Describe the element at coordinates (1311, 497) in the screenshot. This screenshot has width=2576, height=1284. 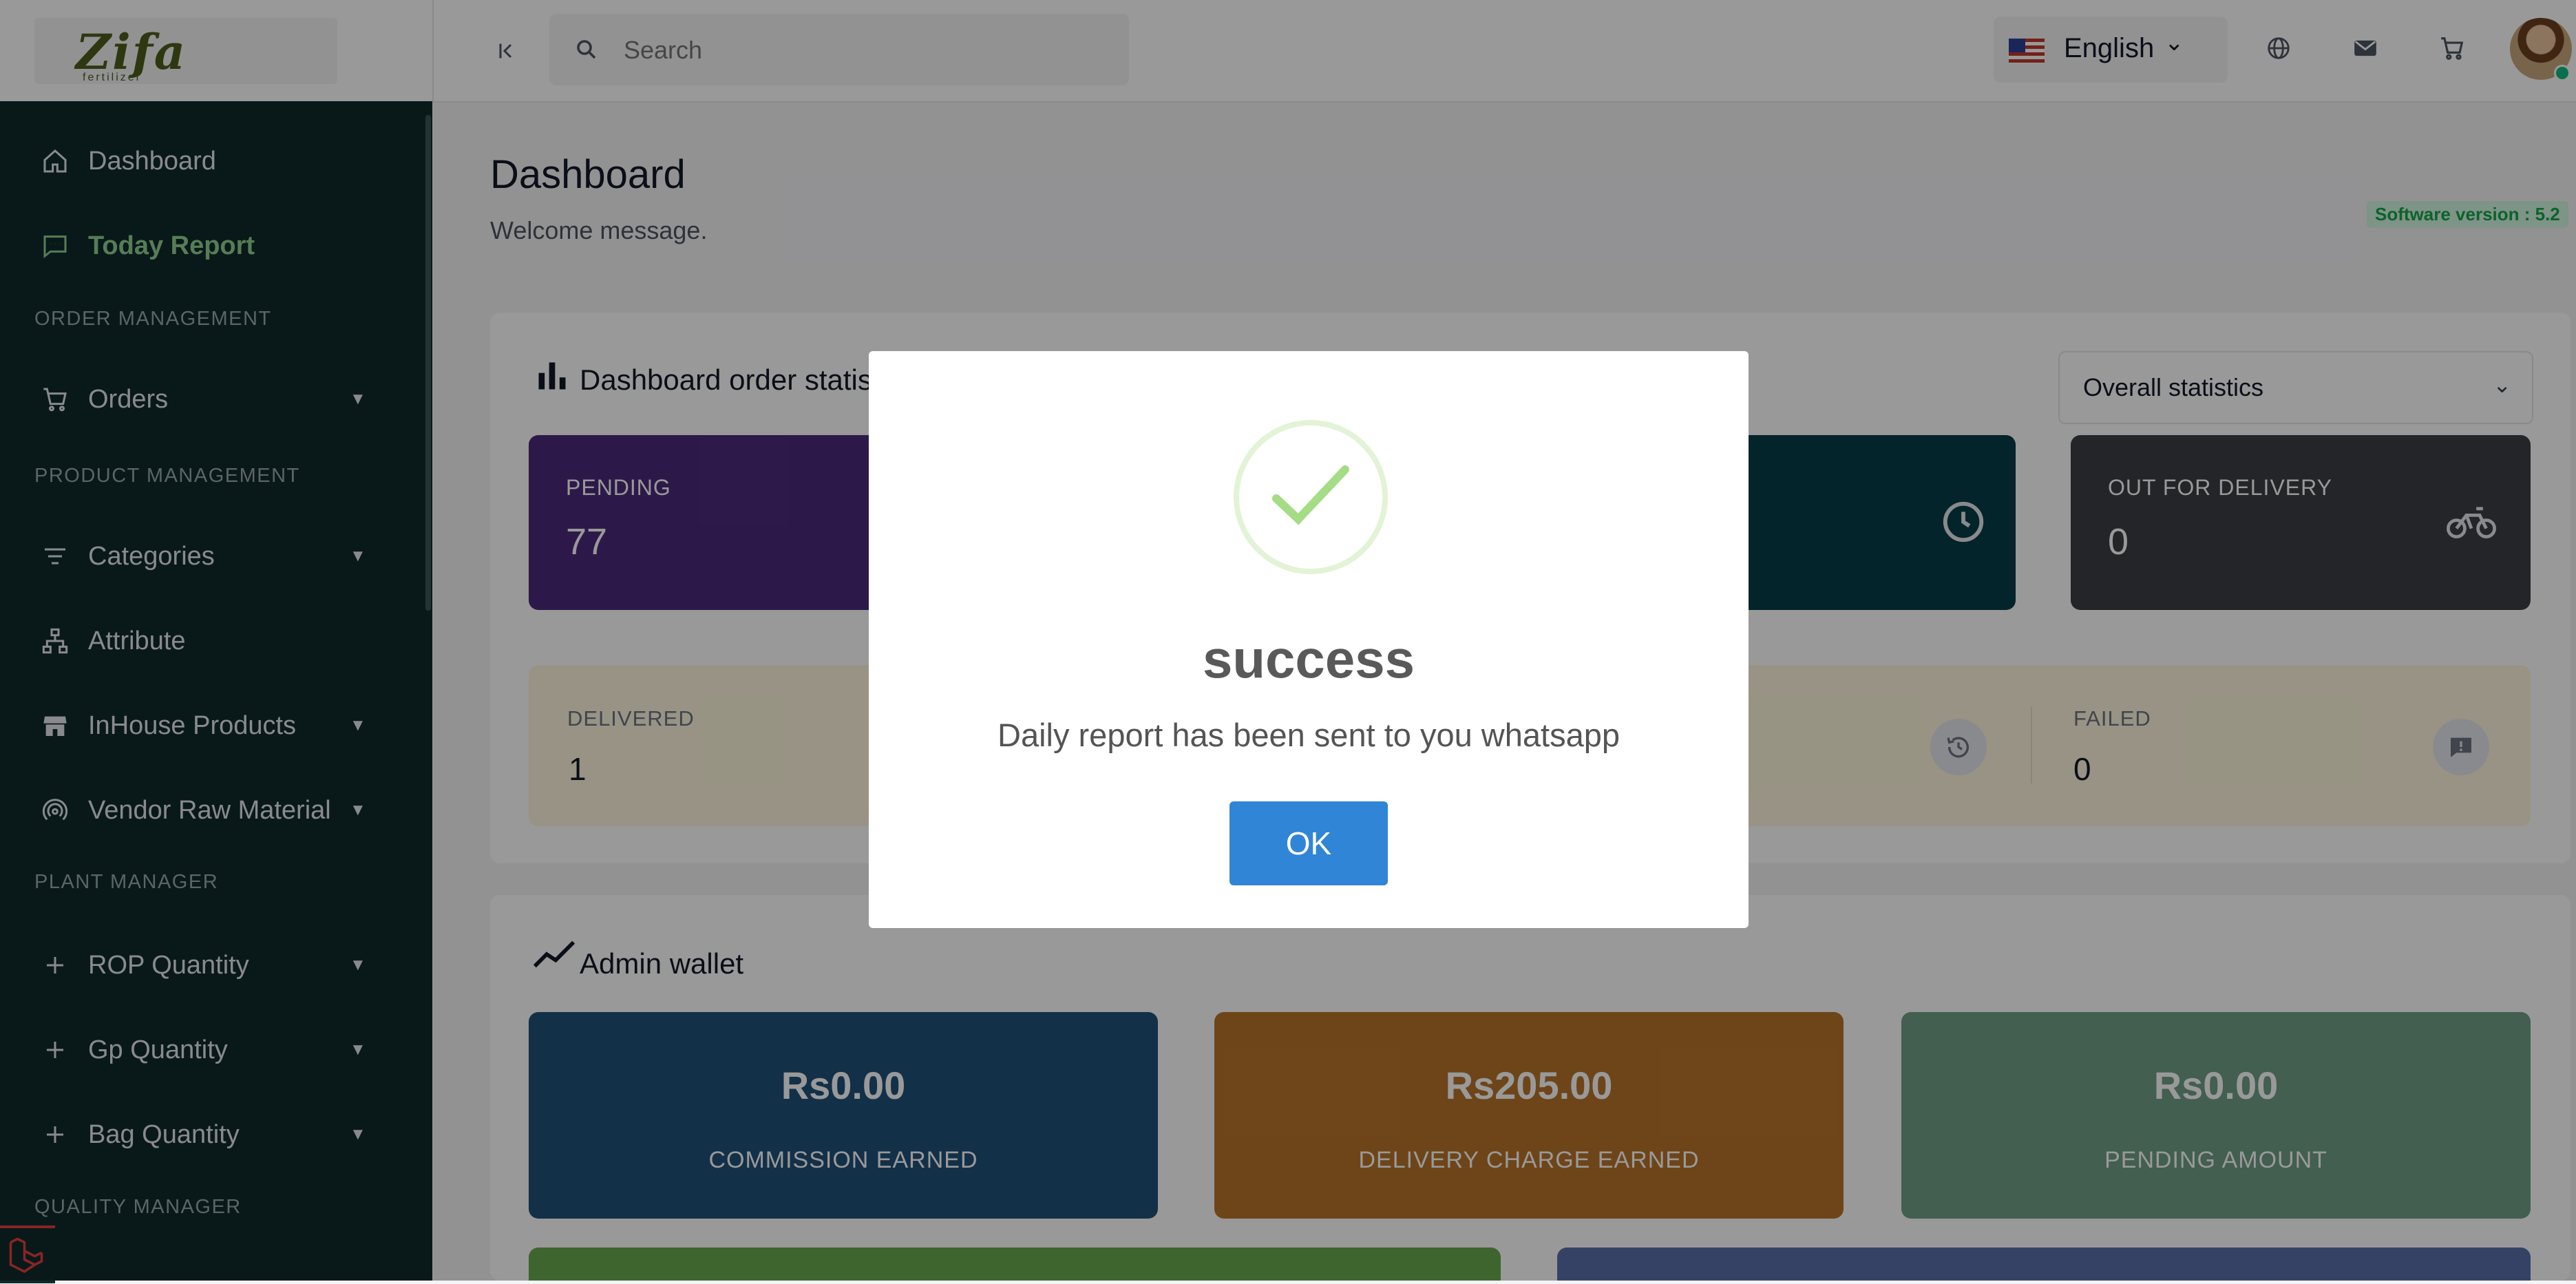
I see `success-check-icon` at that location.